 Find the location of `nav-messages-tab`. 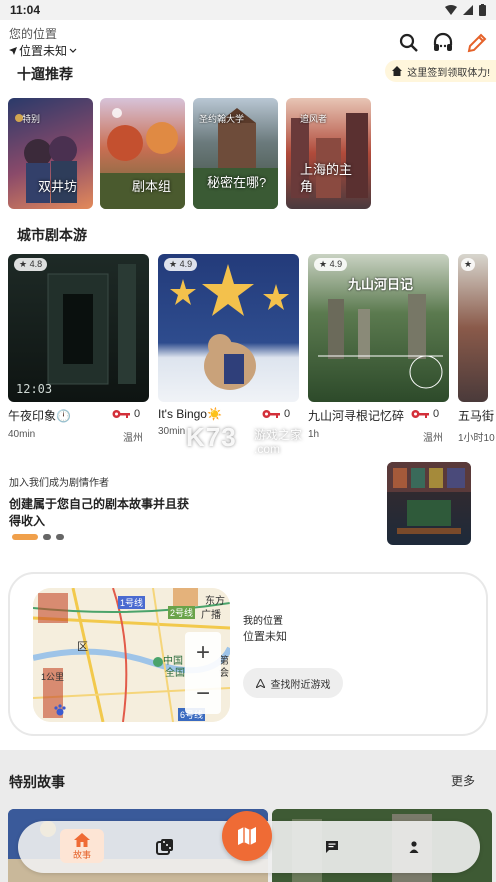

nav-messages-tab is located at coordinates (332, 847).